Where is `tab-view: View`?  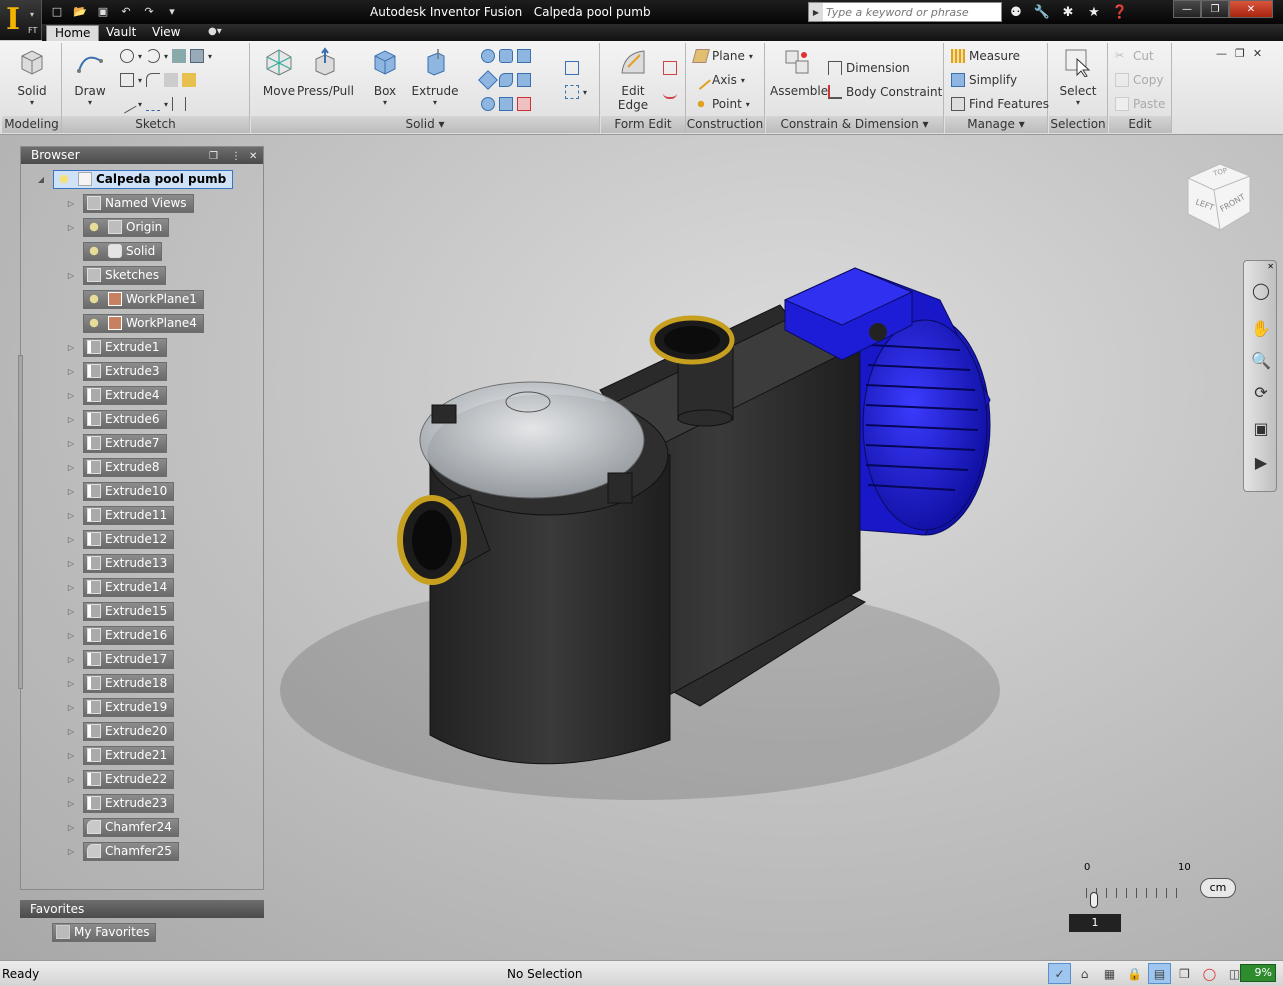
tab-view: View is located at coordinates (166, 33).